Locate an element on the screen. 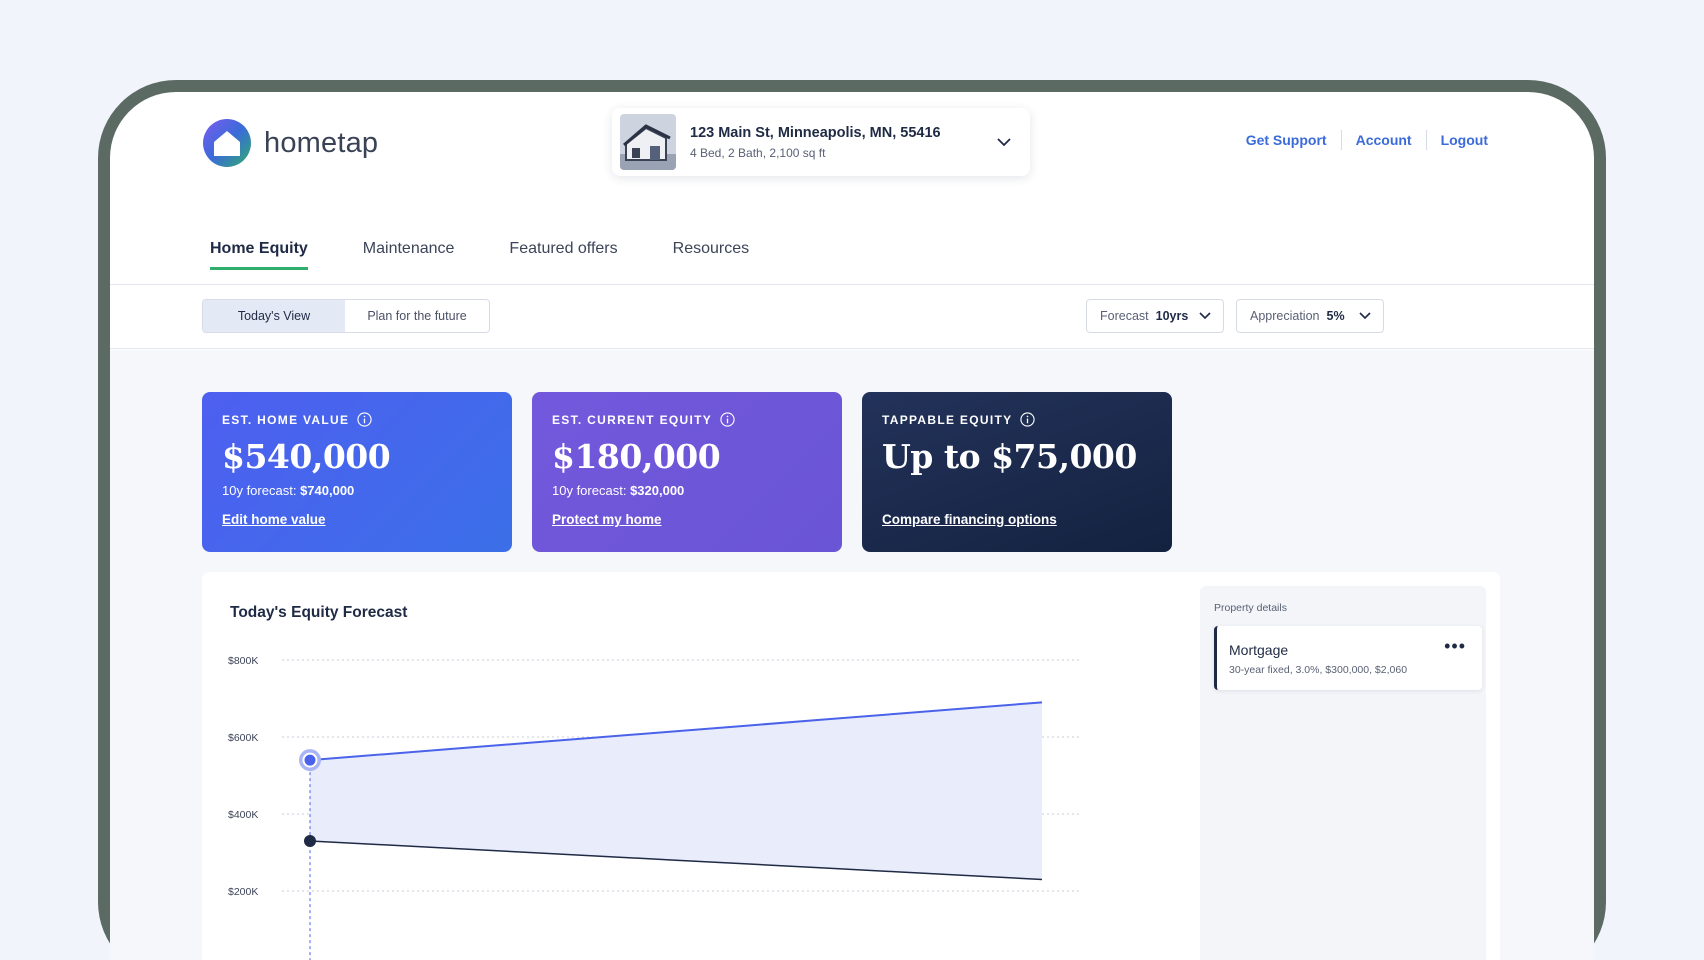 Image resolution: width=1704 pixels, height=960 pixels. tab-maintenance: Maintenance is located at coordinates (409, 255).